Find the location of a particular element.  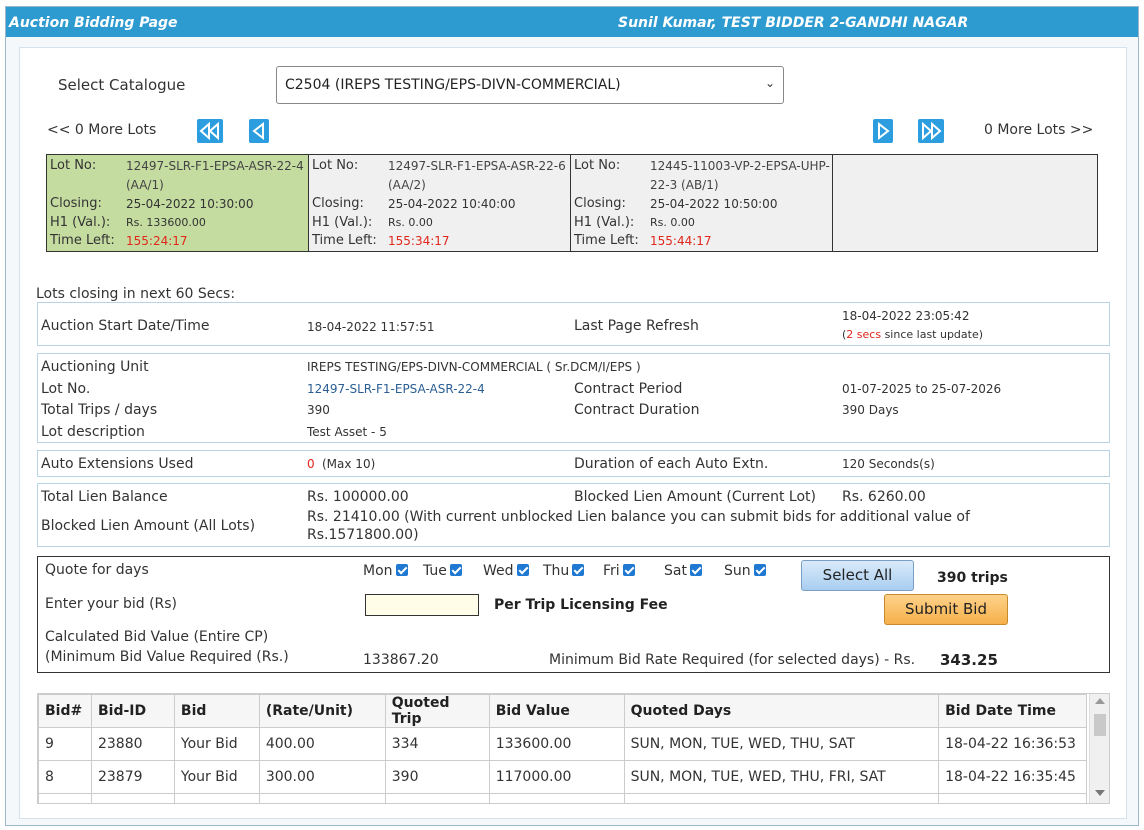

table-cell: SUN, MON, TUE, WED, THU, FRI, SAT is located at coordinates (781, 777).